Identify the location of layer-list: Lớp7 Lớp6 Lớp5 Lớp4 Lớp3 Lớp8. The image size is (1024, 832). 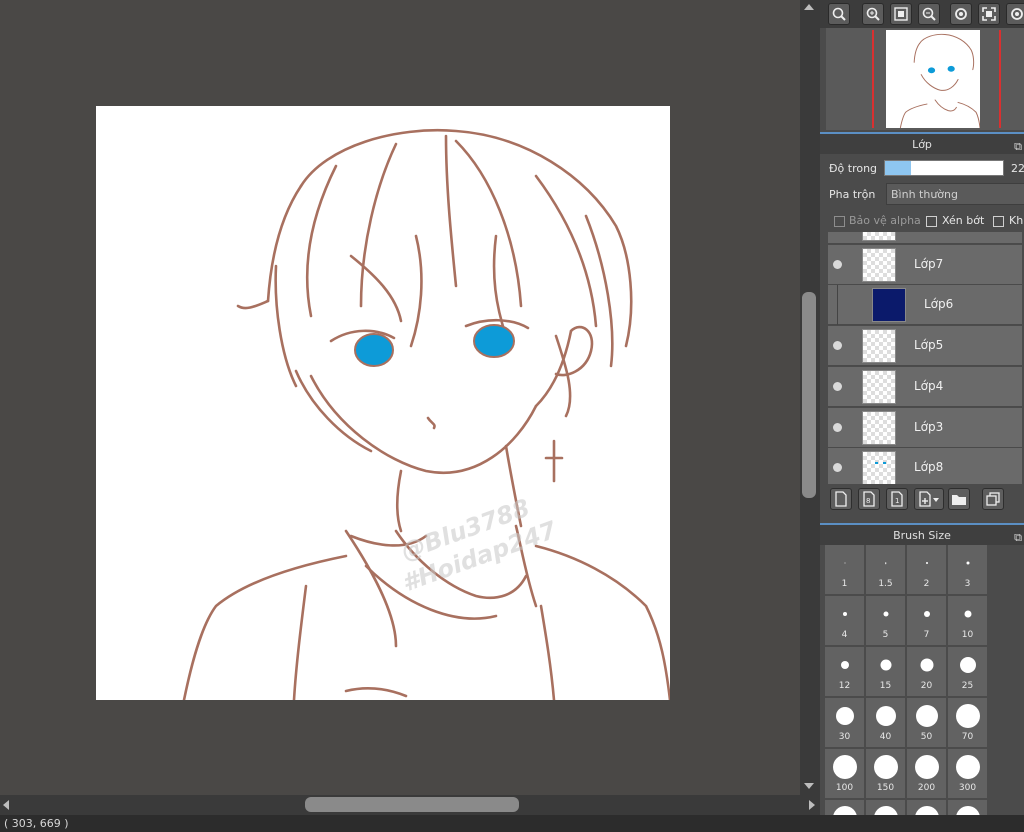
(922, 358).